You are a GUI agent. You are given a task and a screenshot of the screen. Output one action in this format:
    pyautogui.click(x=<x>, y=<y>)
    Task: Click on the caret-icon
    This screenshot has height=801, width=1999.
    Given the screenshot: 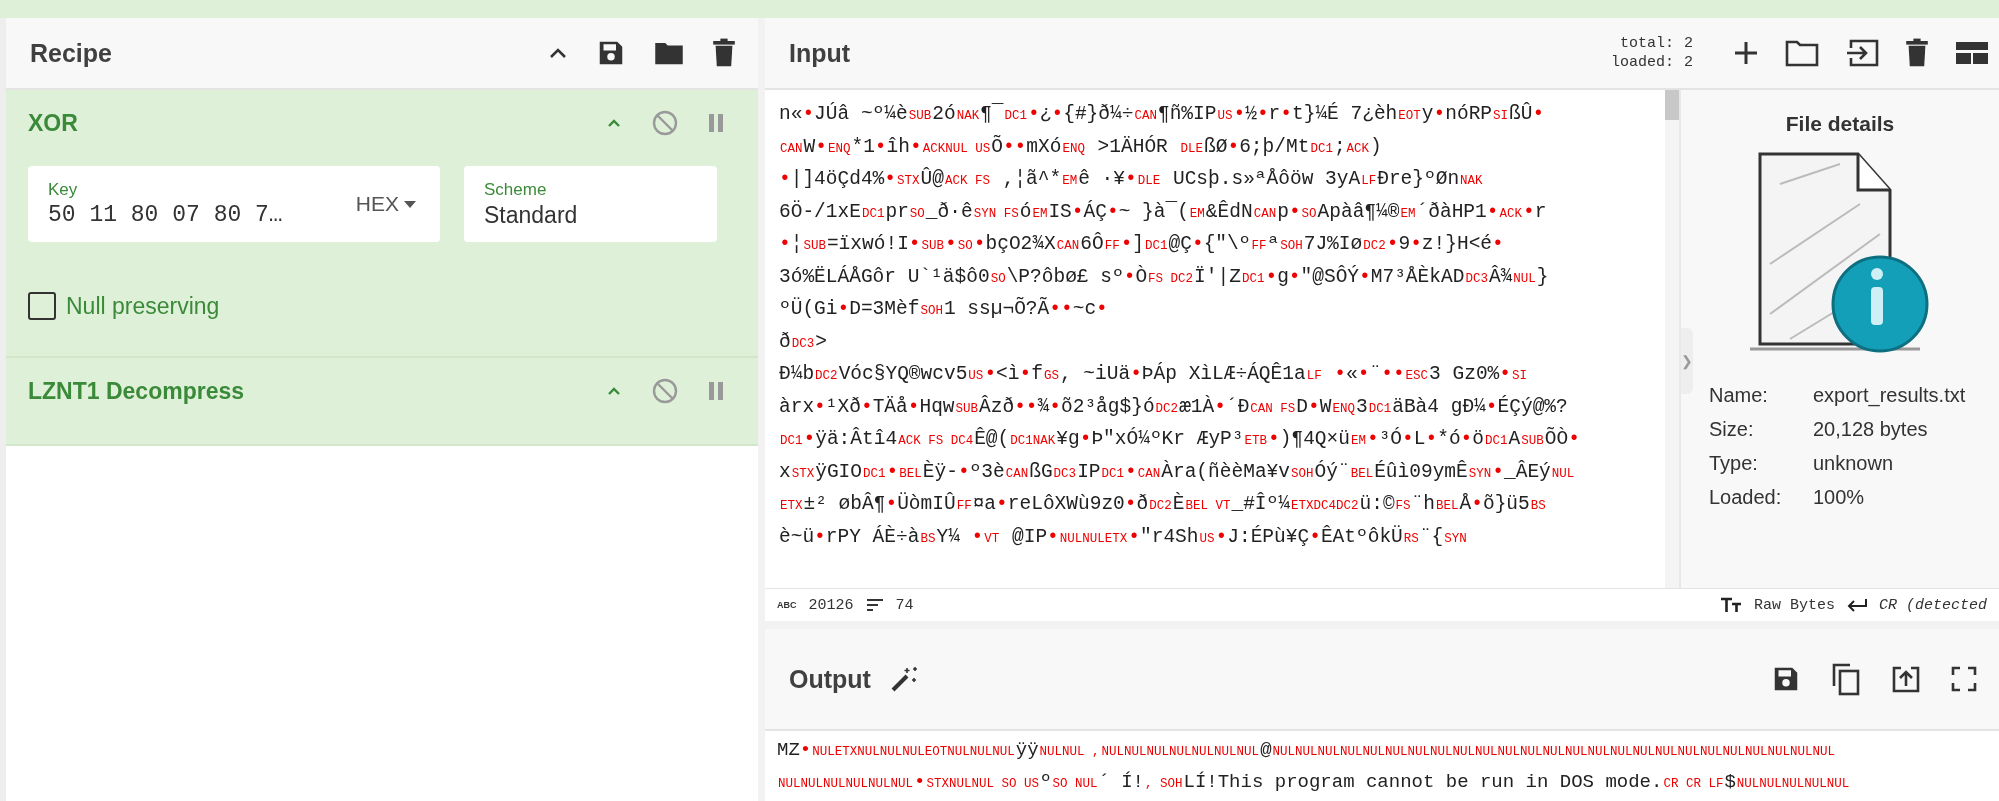 What is the action you would take?
    pyautogui.click(x=410, y=204)
    